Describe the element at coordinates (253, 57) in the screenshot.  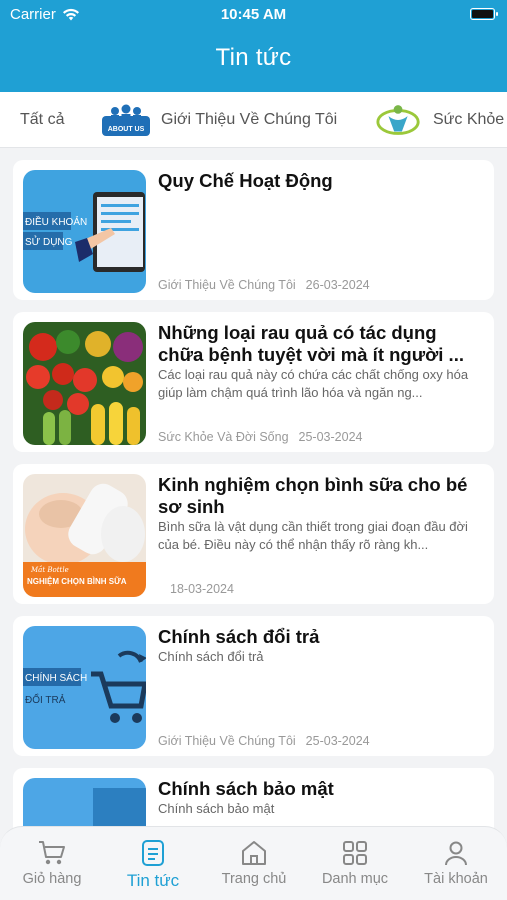
I see `page-title: Tin tức` at that location.